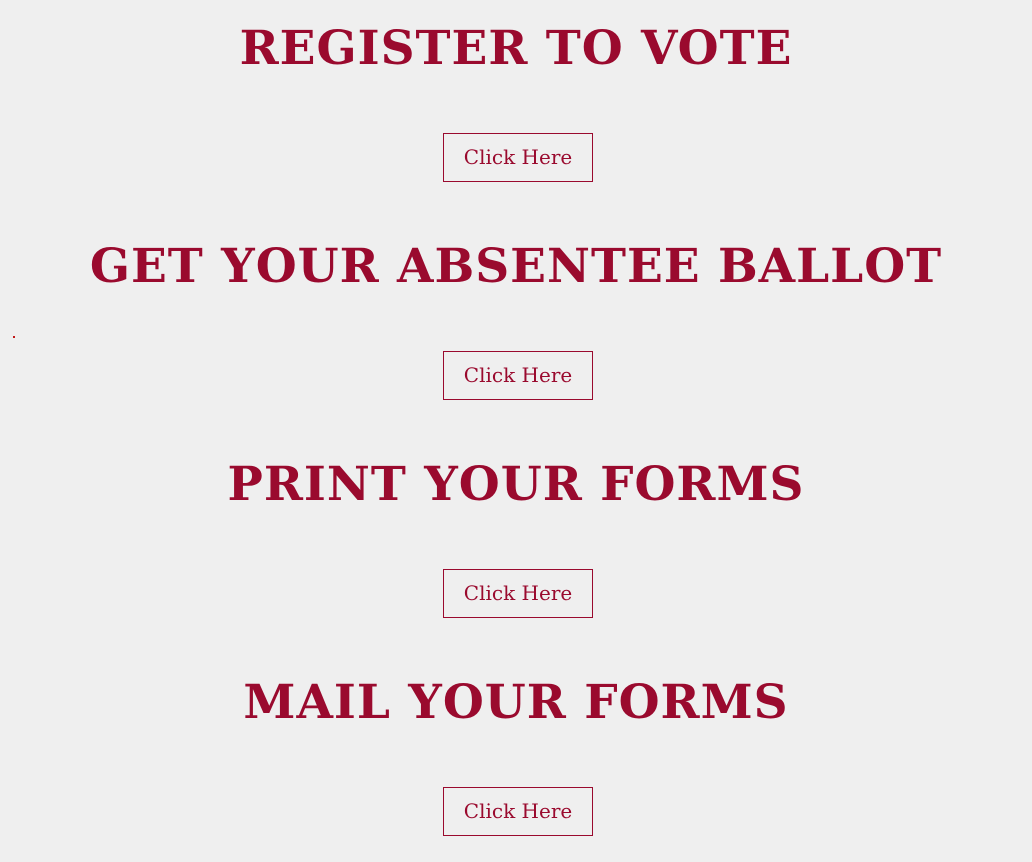 This screenshot has height=862, width=1032. Describe the element at coordinates (516, 48) in the screenshot. I see `heading-register-to-vote: REGISTER TO VOTE` at that location.